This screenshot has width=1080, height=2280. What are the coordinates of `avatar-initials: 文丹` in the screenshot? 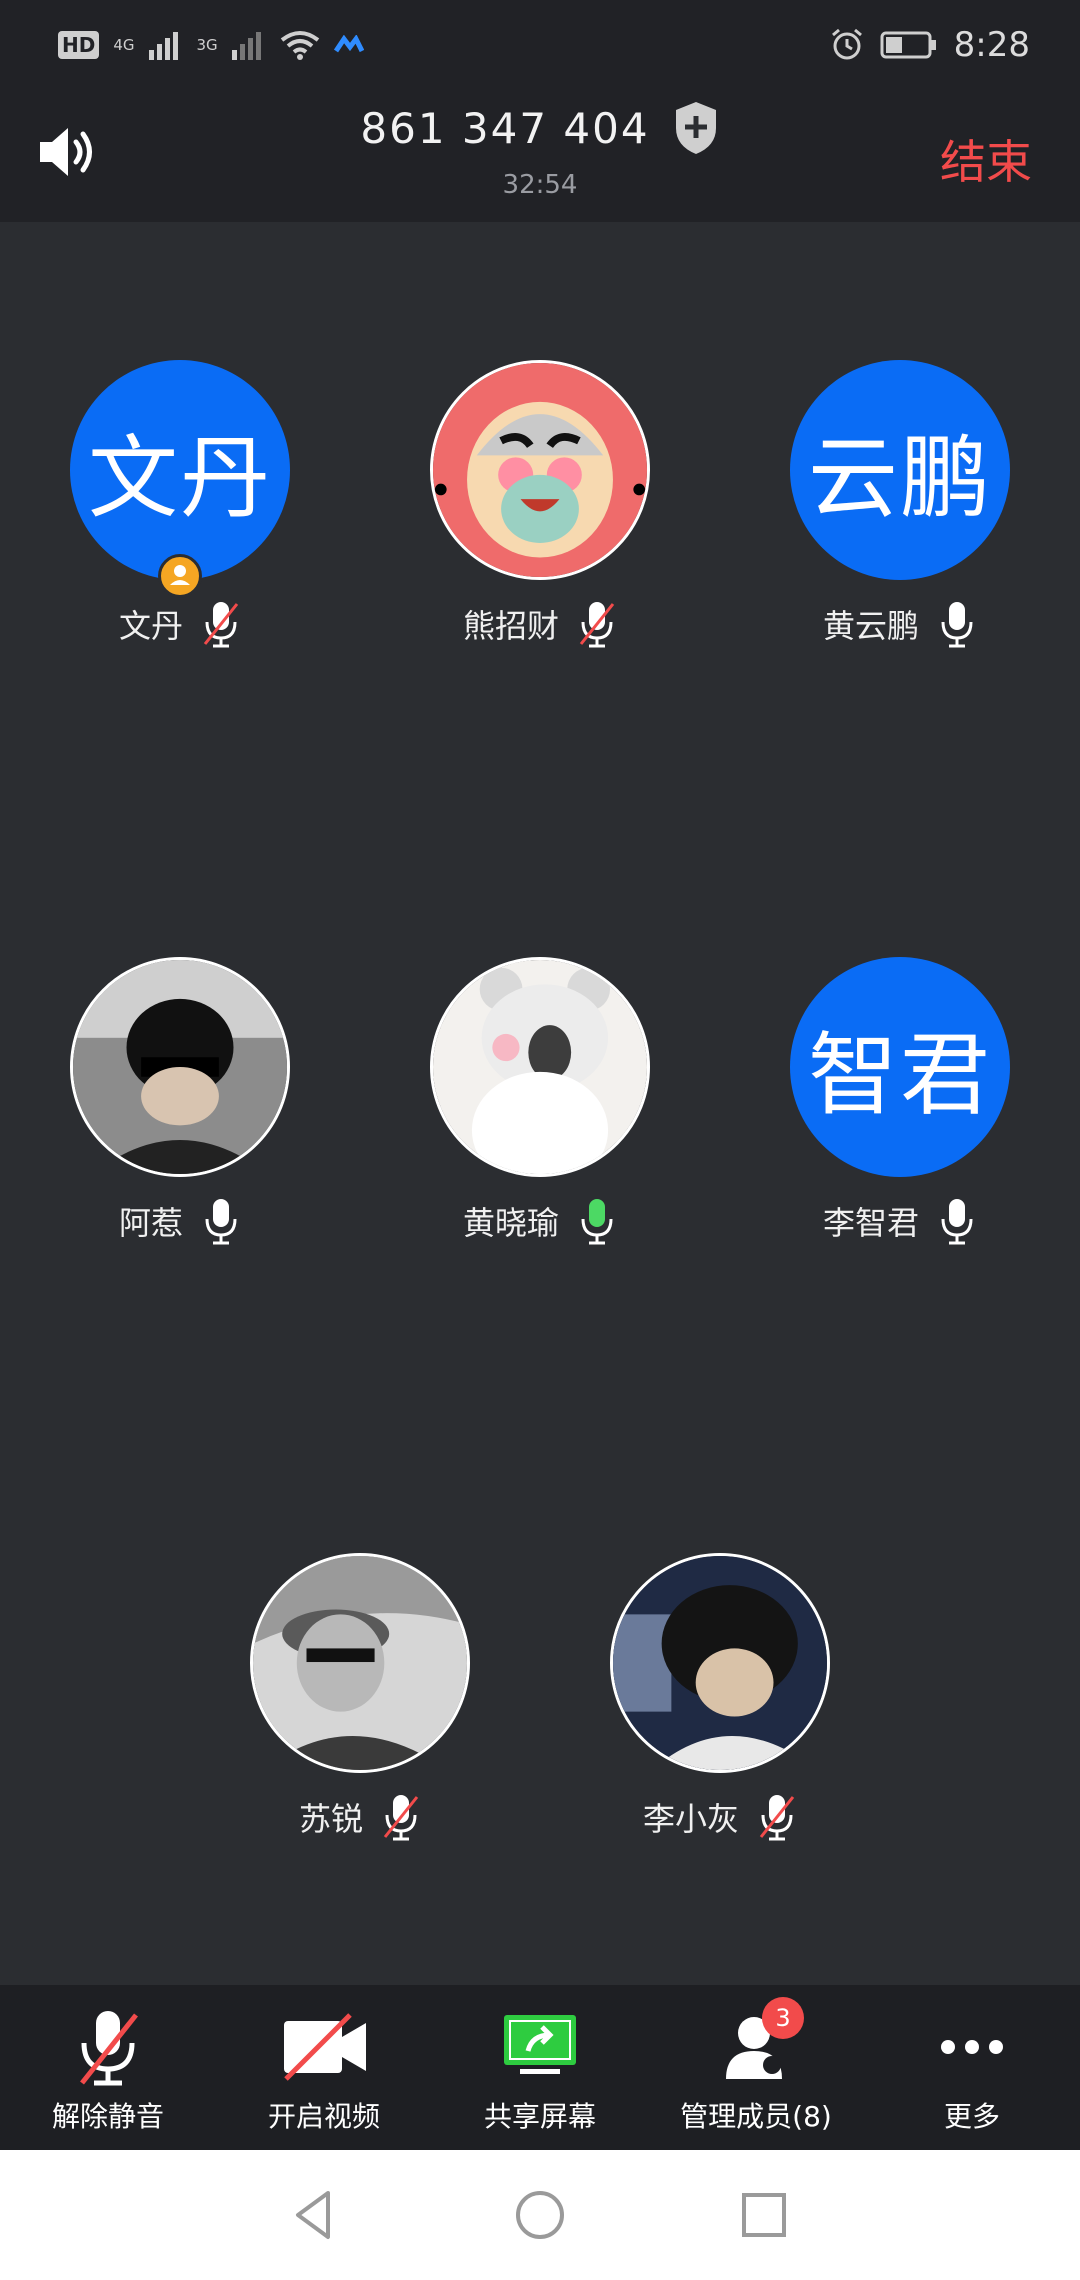 It's located at (180, 478).